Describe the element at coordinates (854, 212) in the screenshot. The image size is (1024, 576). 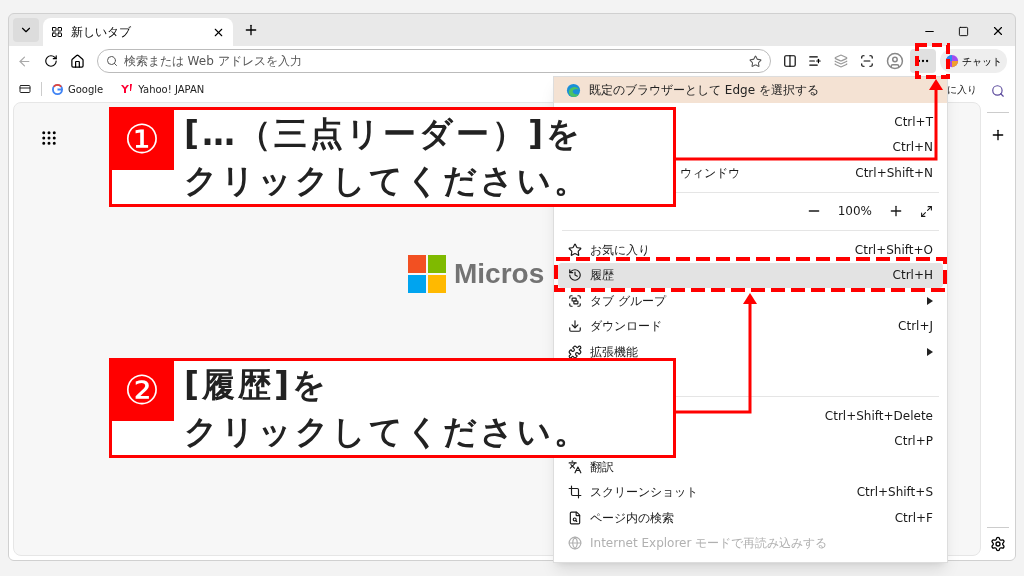
I see `zoom-level: 100%` at that location.